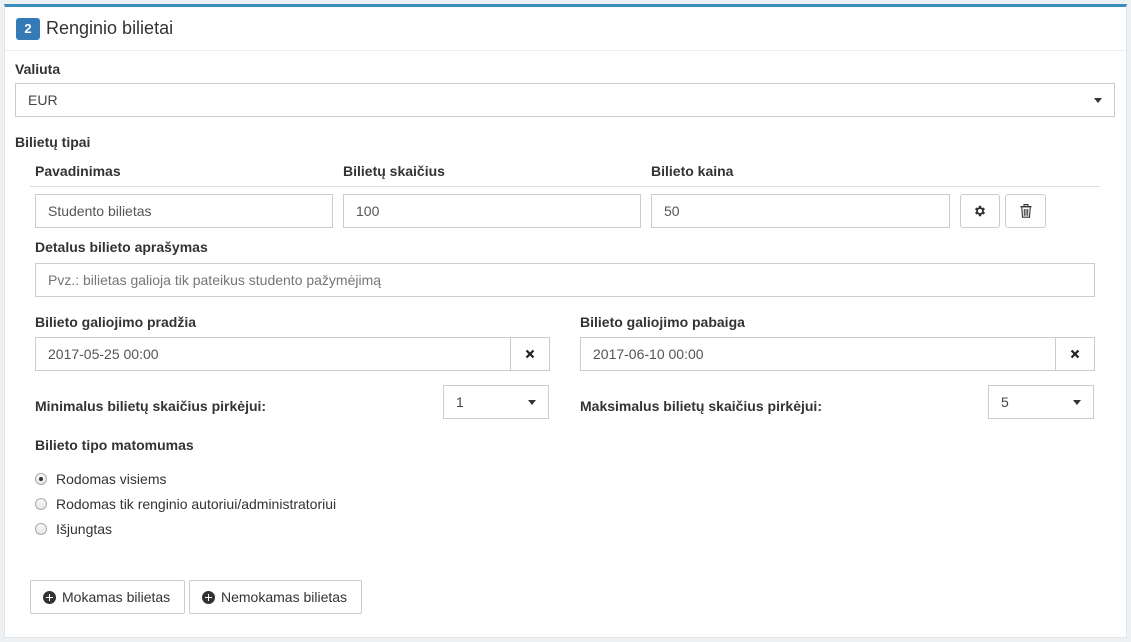  What do you see at coordinates (78, 171) in the screenshot?
I see `column-name-header: Pavadinimas` at bounding box center [78, 171].